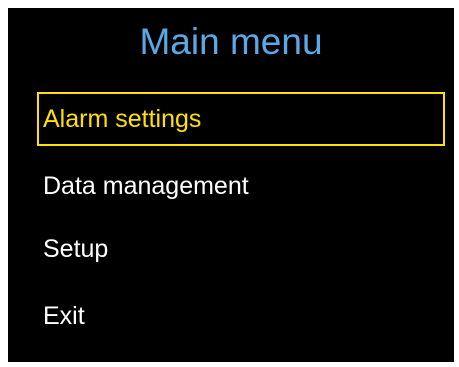 The image size is (459, 367). What do you see at coordinates (241, 316) in the screenshot?
I see `menu-item-exit: Exit` at bounding box center [241, 316].